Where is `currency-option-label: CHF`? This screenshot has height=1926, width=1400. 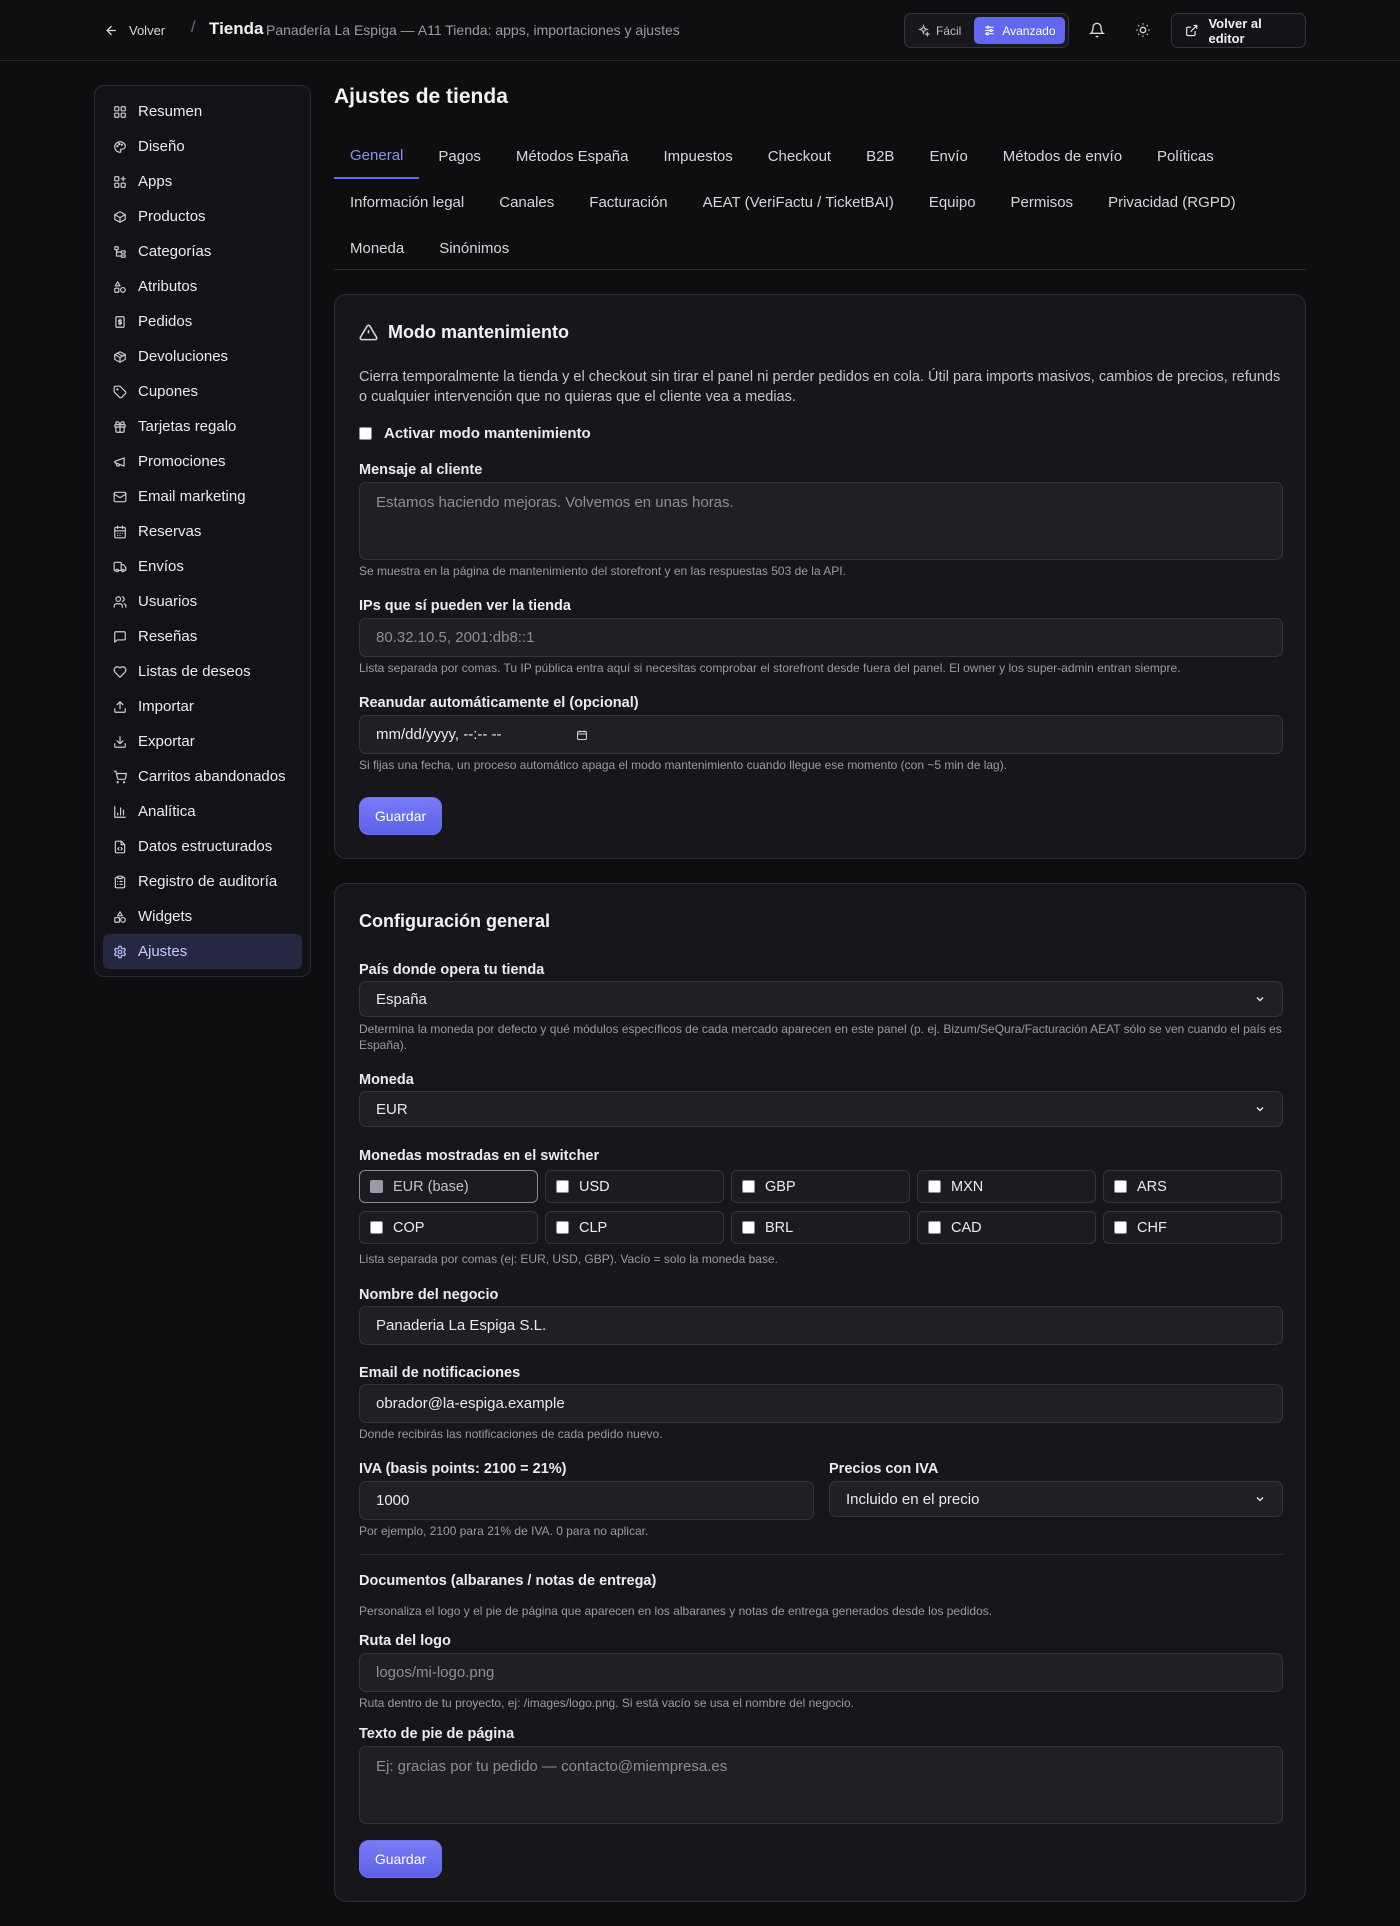 currency-option-label: CHF is located at coordinates (1152, 1227).